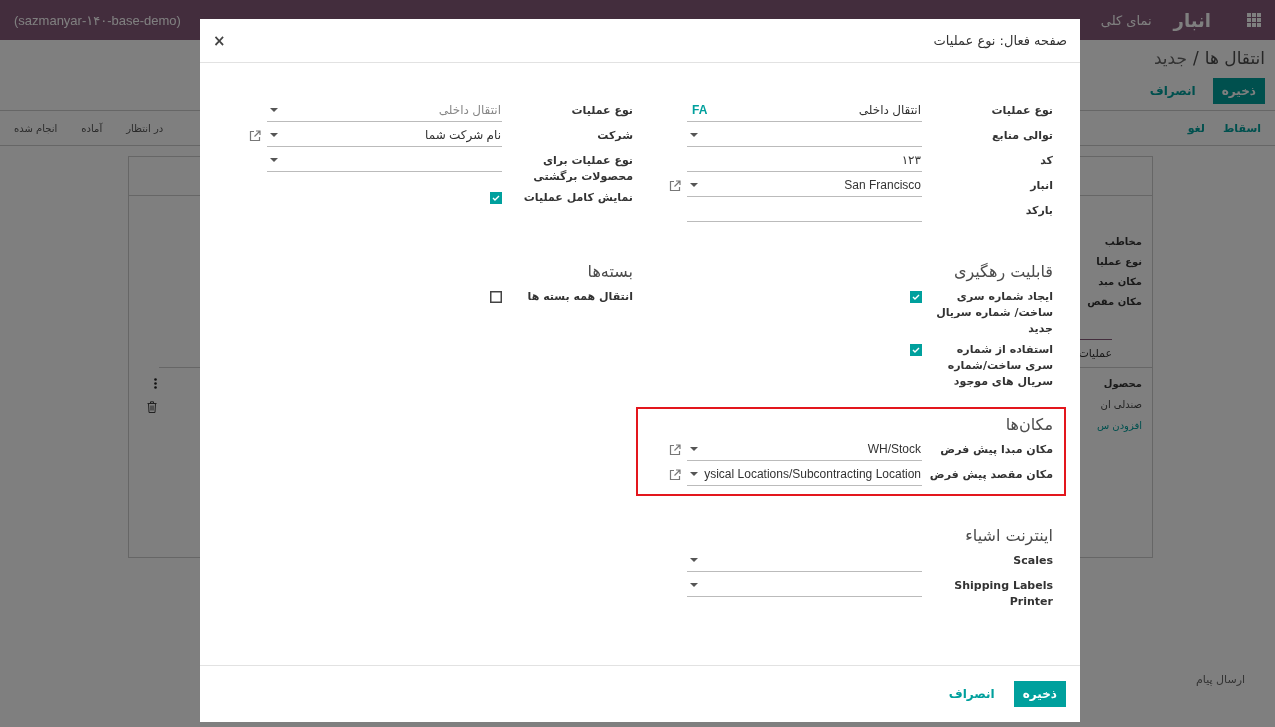  What do you see at coordinates (1041, 186) in the screenshot?
I see `field-label: انبار` at bounding box center [1041, 186].